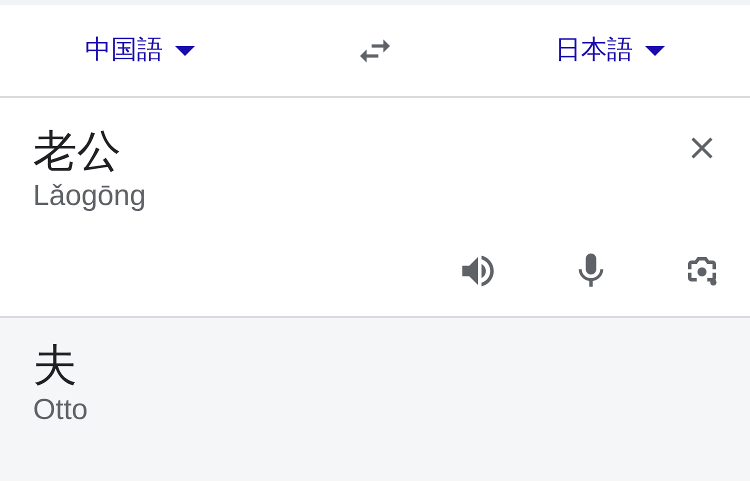 The height and width of the screenshot is (483, 750). What do you see at coordinates (60, 410) in the screenshot?
I see `translation-romanization: Otto` at bounding box center [60, 410].